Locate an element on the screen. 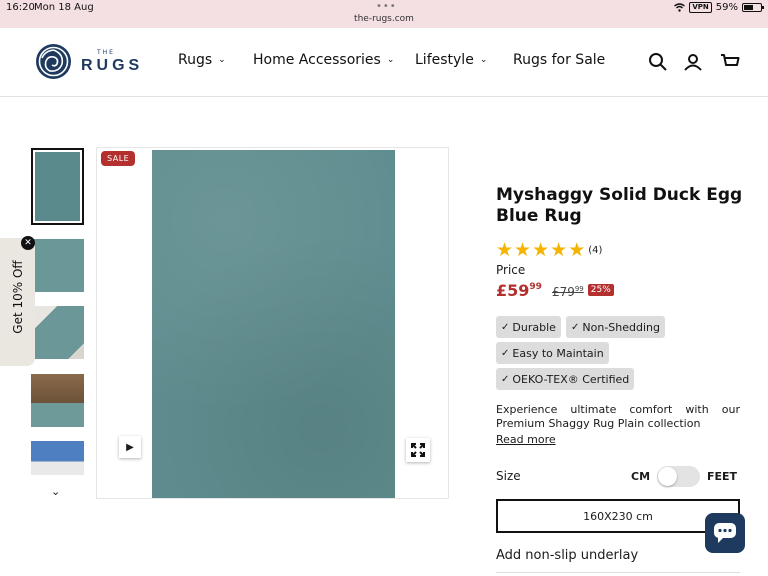 The image size is (768, 576). feature-tag-durable: ✓ Durable is located at coordinates (528, 327).